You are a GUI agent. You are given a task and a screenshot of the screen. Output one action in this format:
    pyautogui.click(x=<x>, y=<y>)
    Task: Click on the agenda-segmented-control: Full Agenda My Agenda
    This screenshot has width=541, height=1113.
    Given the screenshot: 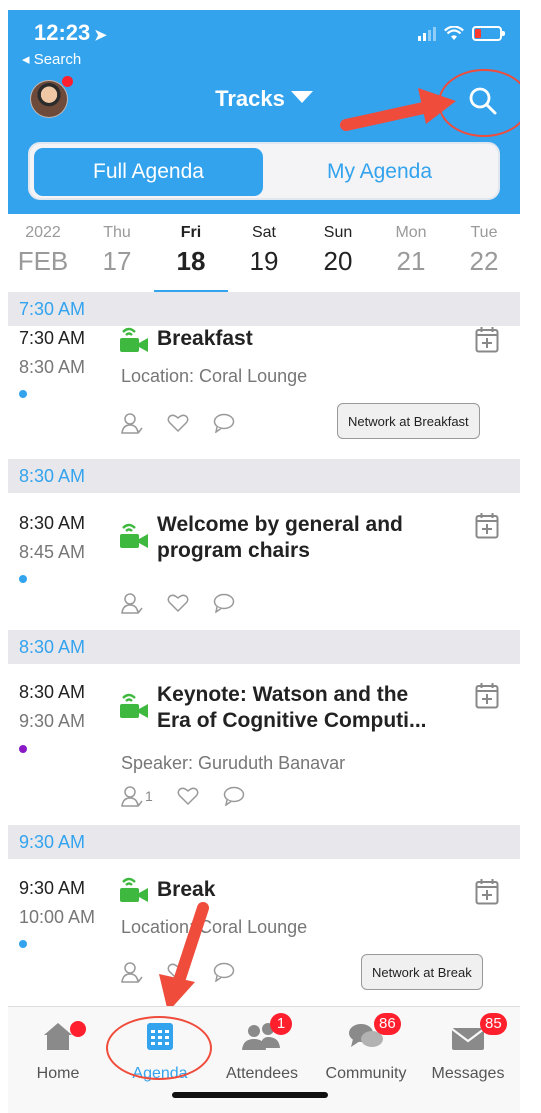 What is the action you would take?
    pyautogui.click(x=264, y=171)
    